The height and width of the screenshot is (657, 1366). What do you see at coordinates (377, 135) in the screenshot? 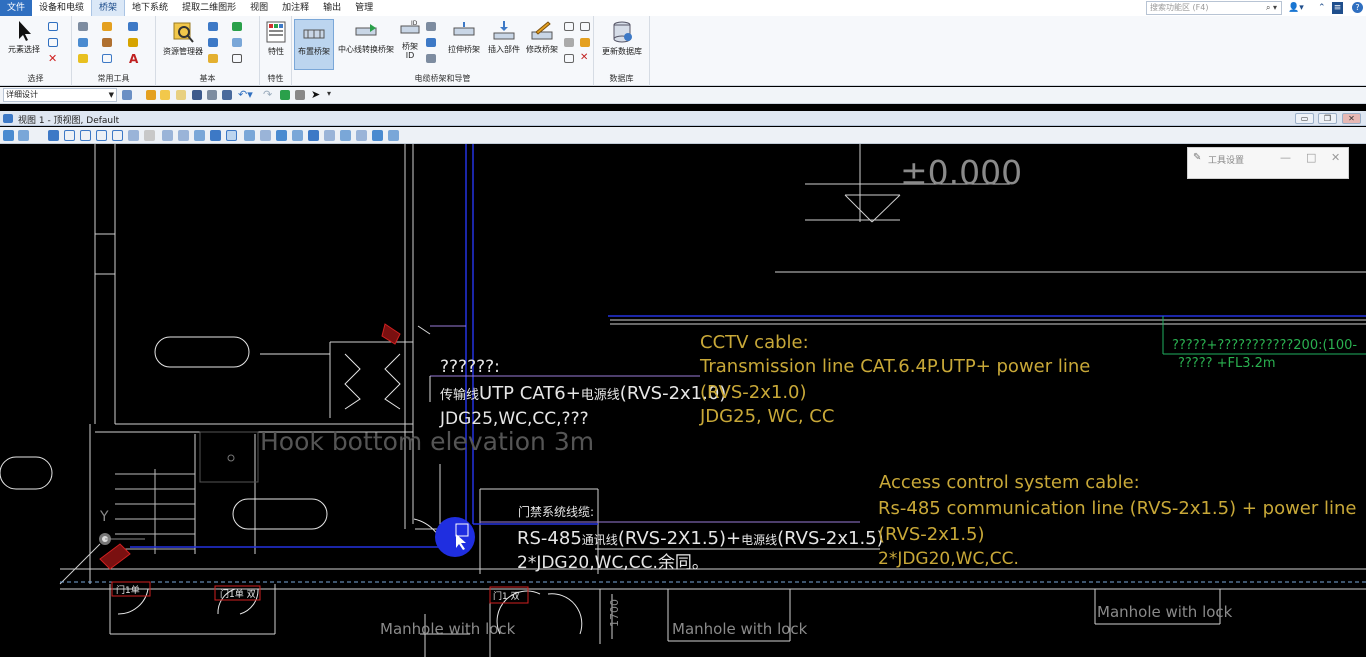
I see `display-set-icon` at bounding box center [377, 135].